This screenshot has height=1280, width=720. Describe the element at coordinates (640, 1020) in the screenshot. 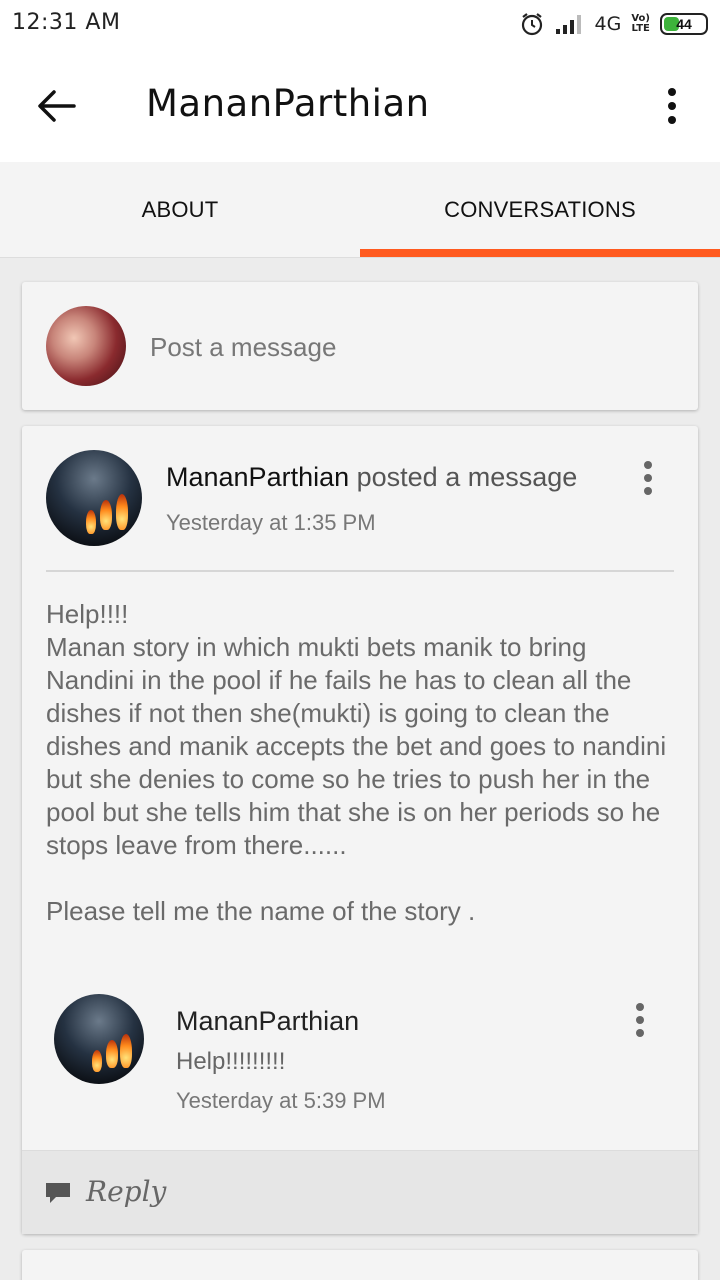

I see `reply-more-vertical-icon` at that location.